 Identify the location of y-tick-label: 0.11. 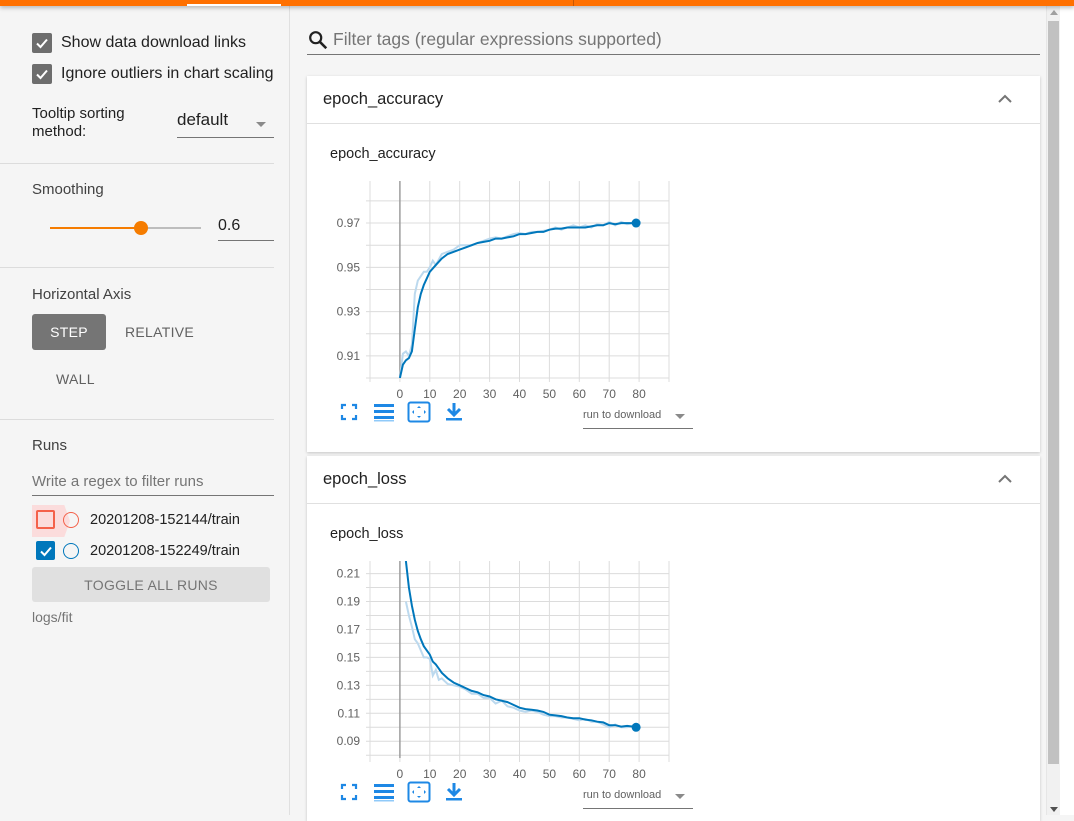
(349, 713).